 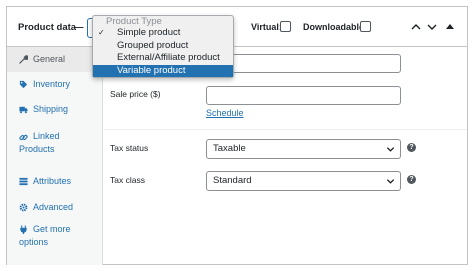 I want to click on tax-status-help-icon: ?, so click(x=411, y=147).